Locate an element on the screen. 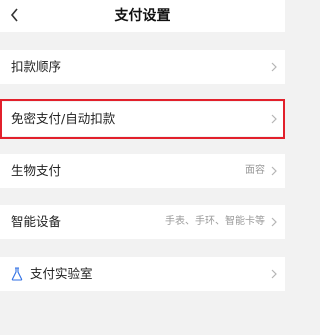 This screenshot has height=335, width=320. page-title: 支付设置 is located at coordinates (142, 16).